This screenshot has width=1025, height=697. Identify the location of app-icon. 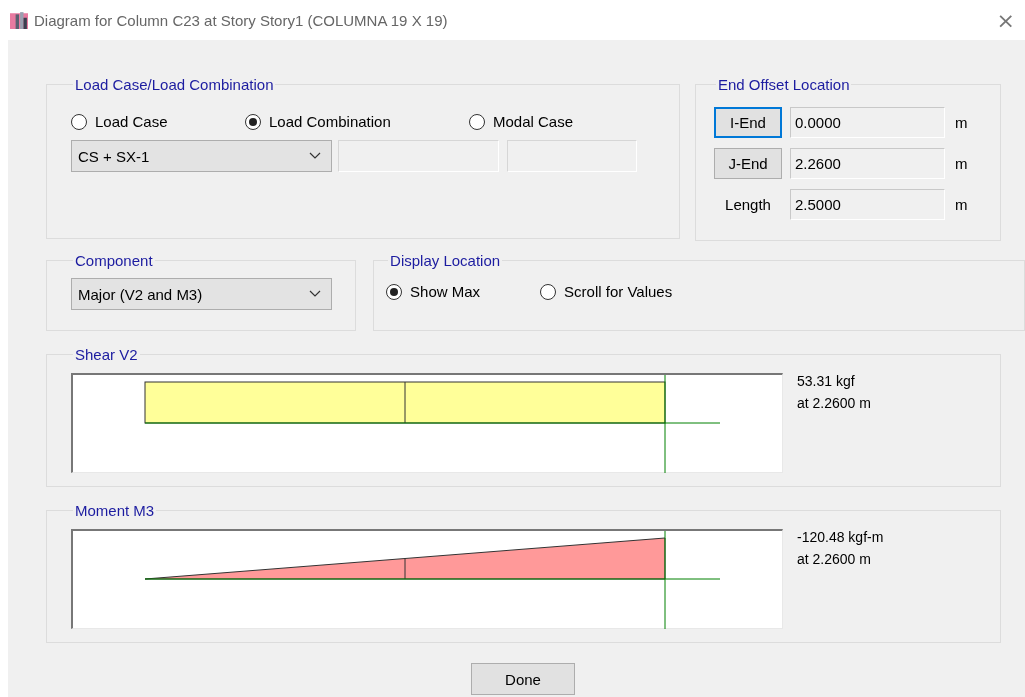
(19, 20).